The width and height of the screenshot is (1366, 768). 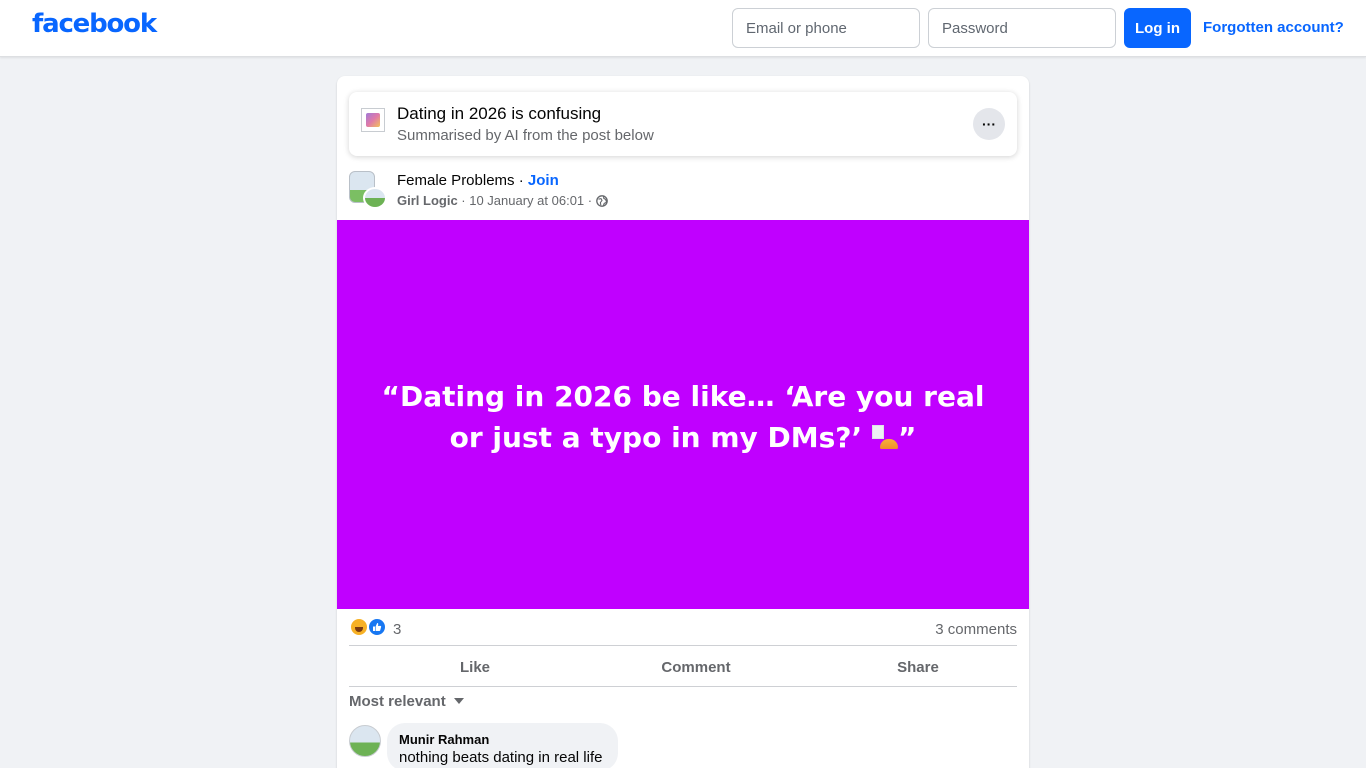 I want to click on post-author-link: Girl Logic, so click(x=427, y=200).